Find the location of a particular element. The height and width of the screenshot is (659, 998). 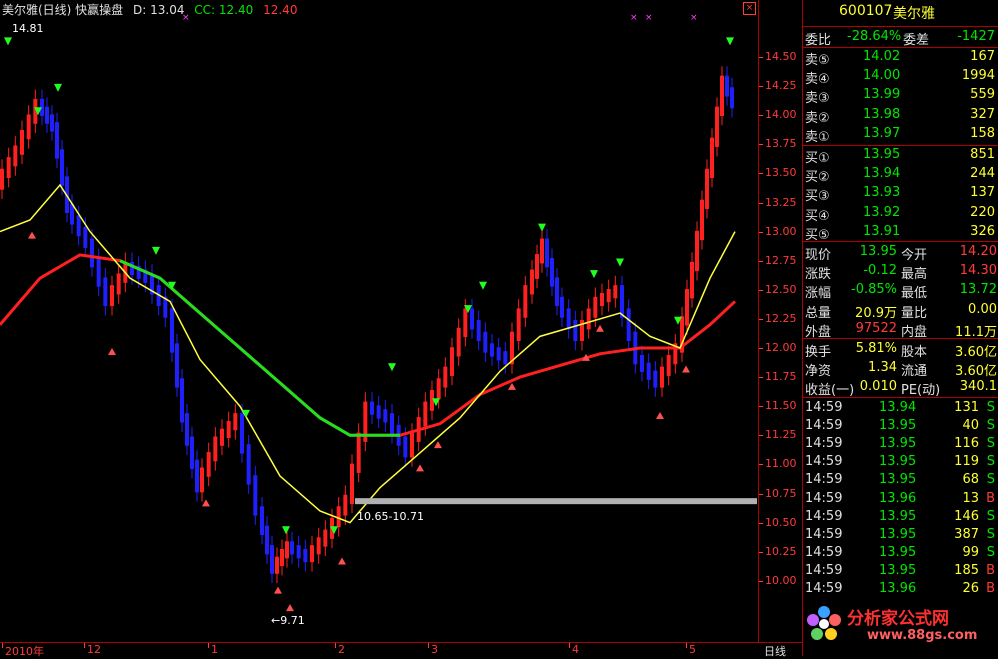

order-price: 13.92 is located at coordinates (882, 212).